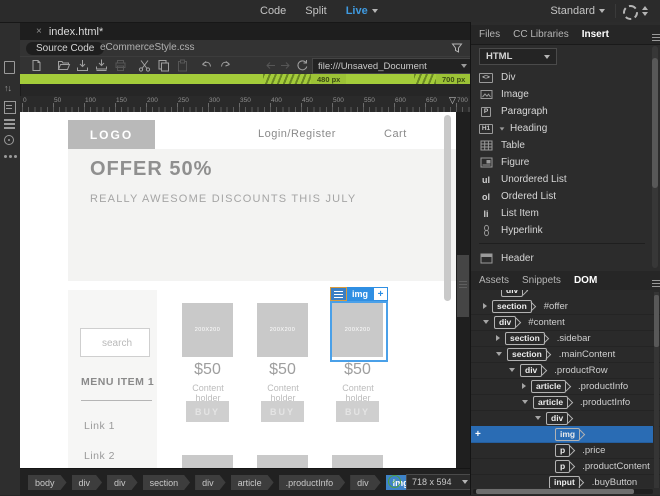  Describe the element at coordinates (362, 11) in the screenshot. I see `live-view-button: Live` at that location.